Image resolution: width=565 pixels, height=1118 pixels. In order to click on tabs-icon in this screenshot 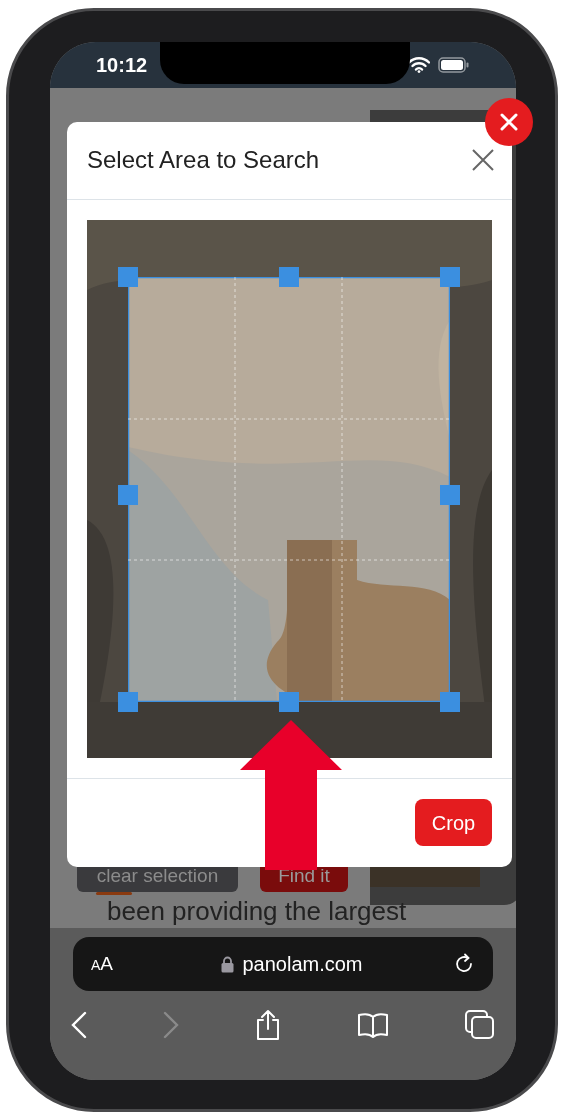, I will do `click(480, 1025)`.